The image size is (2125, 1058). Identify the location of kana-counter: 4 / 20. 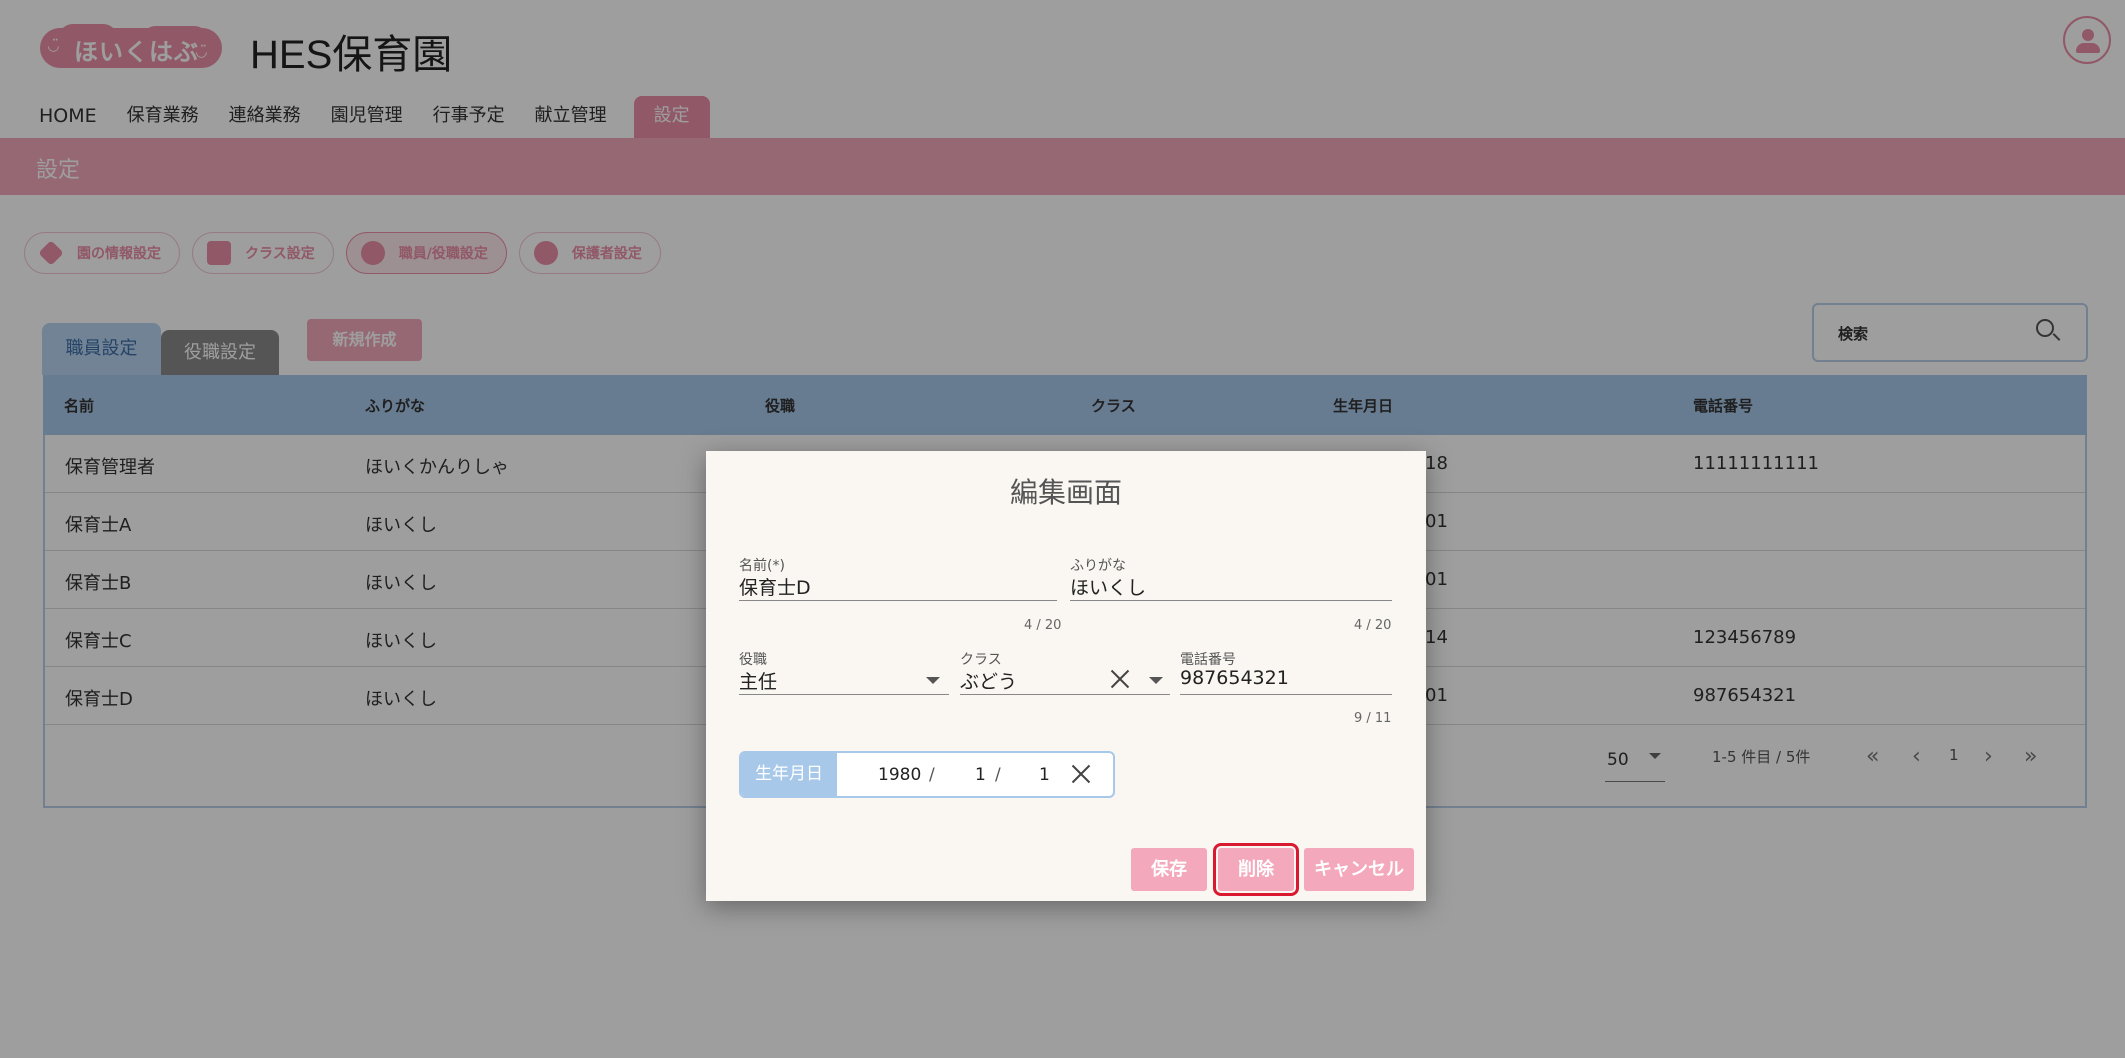
(1373, 625).